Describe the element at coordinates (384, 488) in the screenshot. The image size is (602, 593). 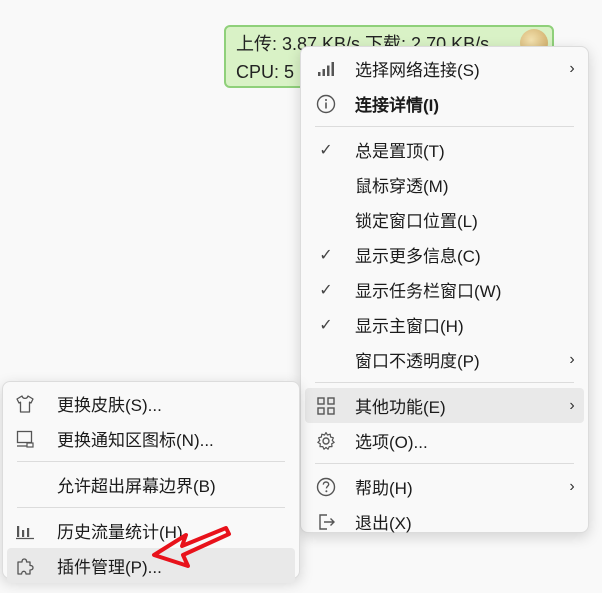
I see `menu-item-label: 帮助(H)` at that location.